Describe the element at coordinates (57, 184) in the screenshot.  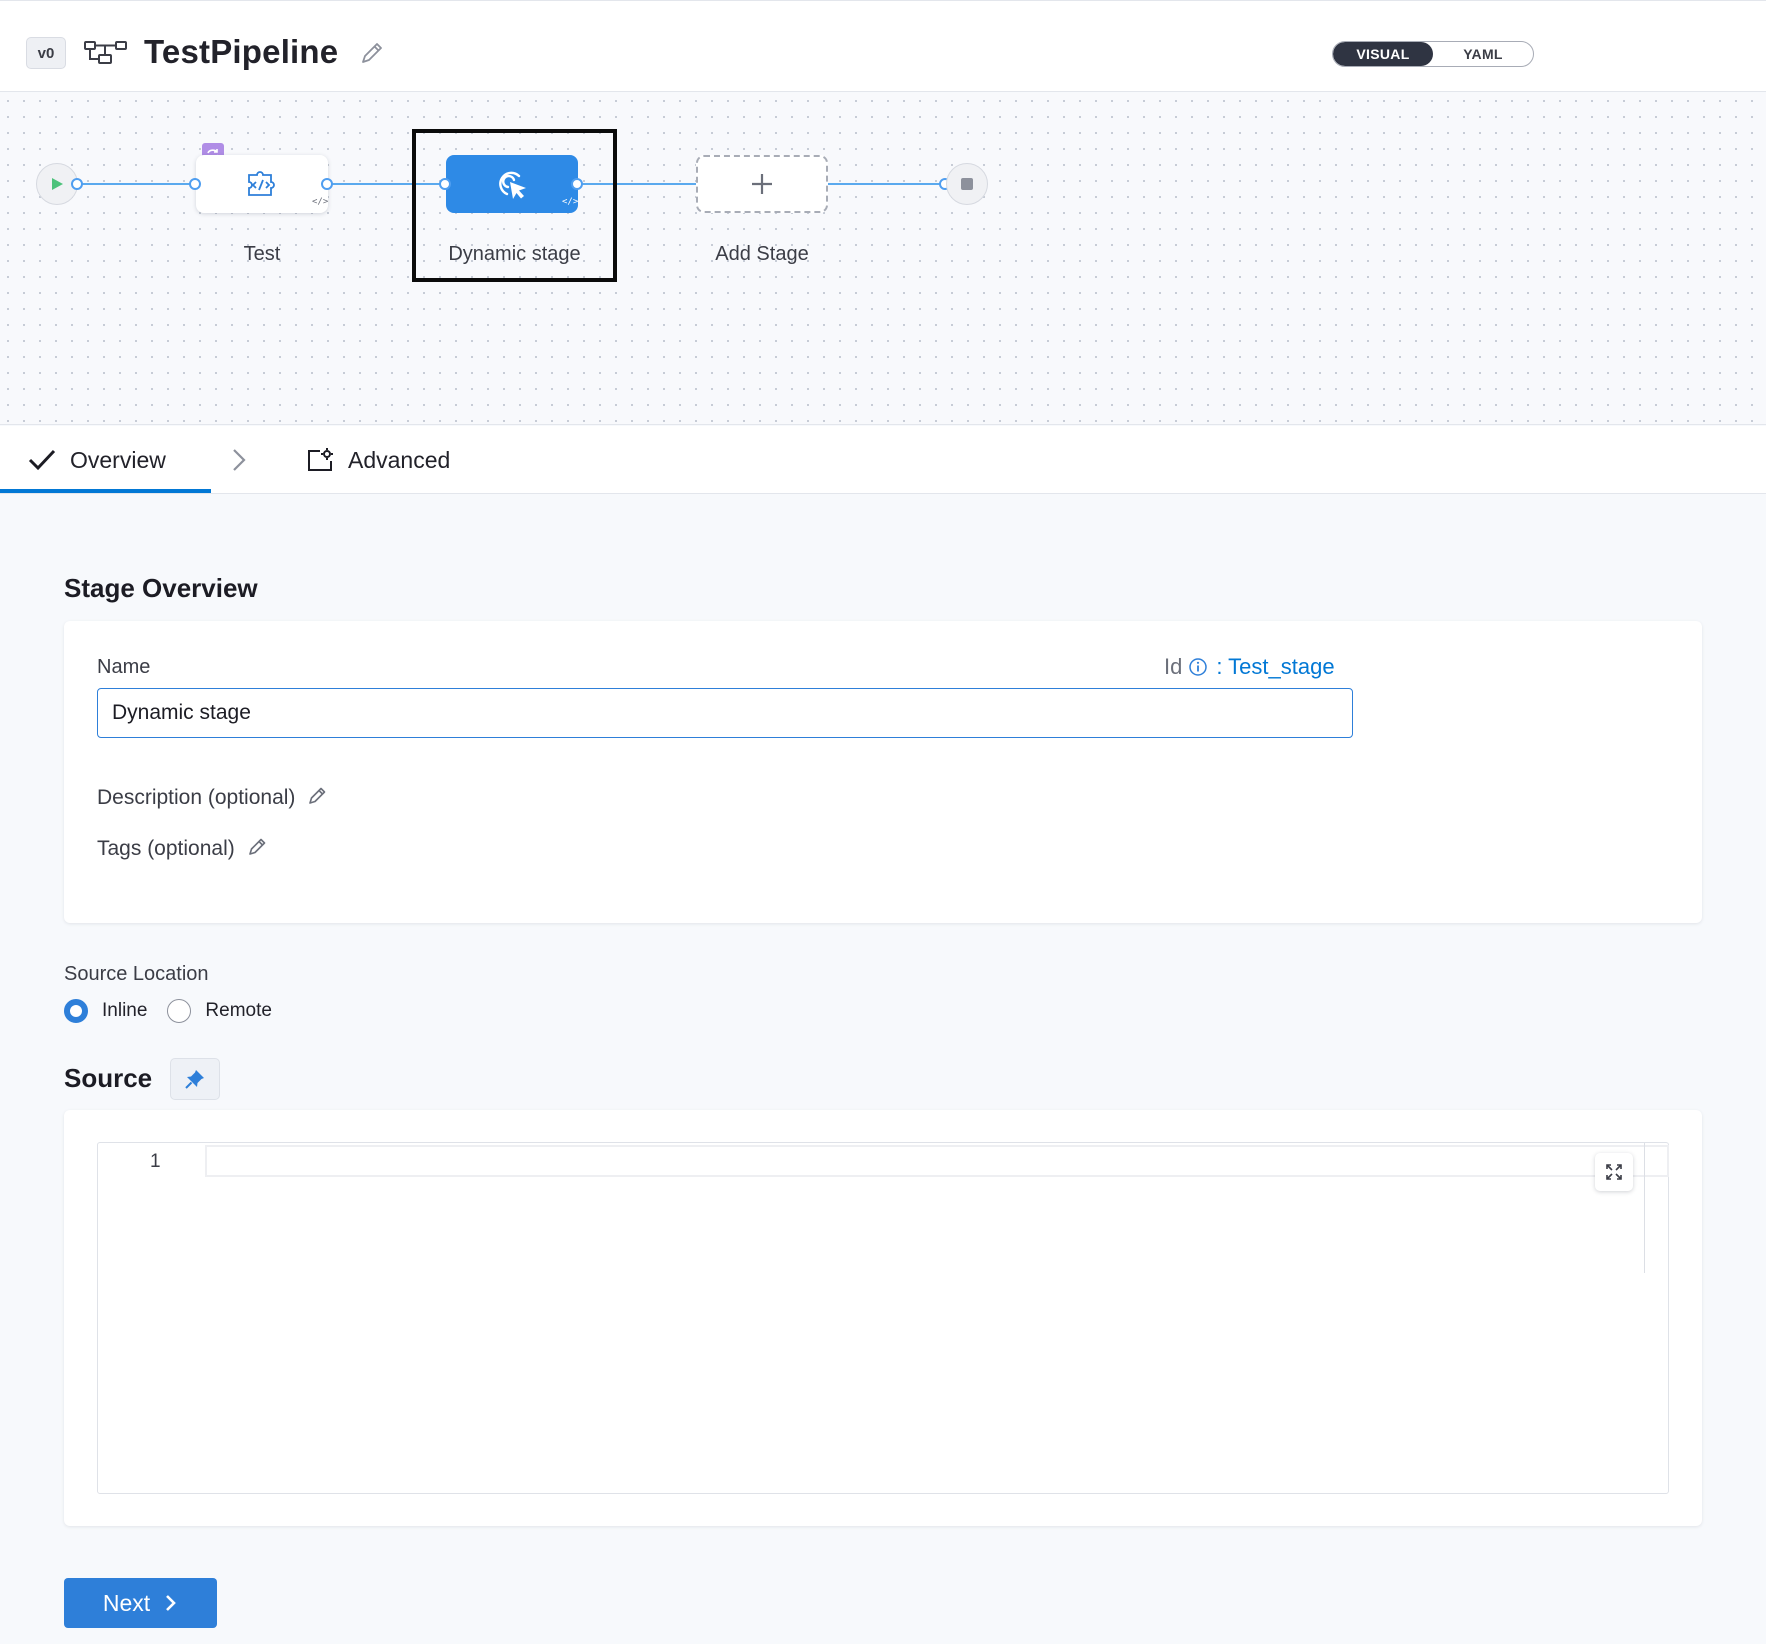
I see `play-icon` at that location.